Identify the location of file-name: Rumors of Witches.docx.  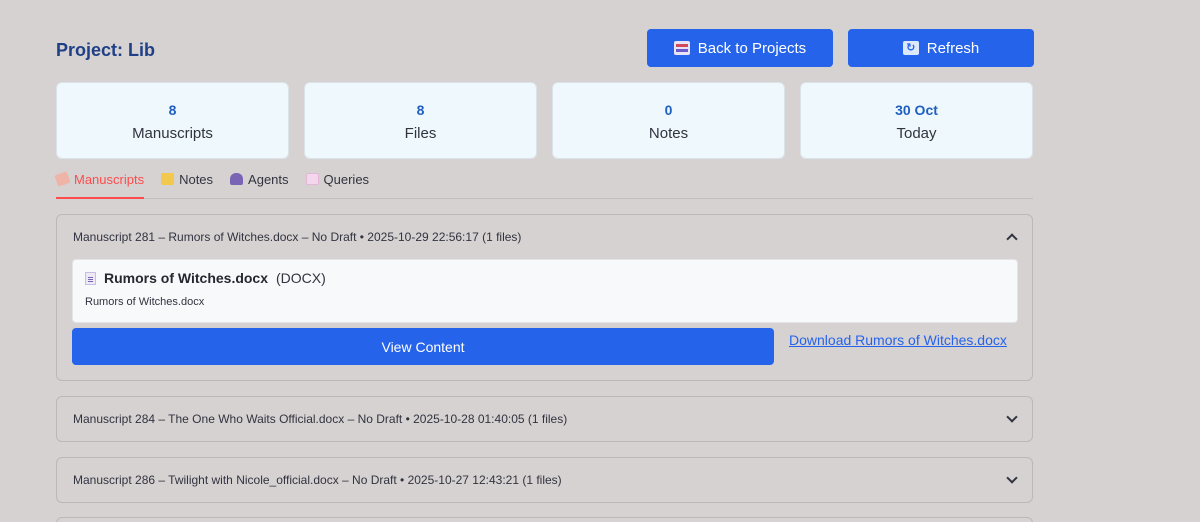
(186, 278).